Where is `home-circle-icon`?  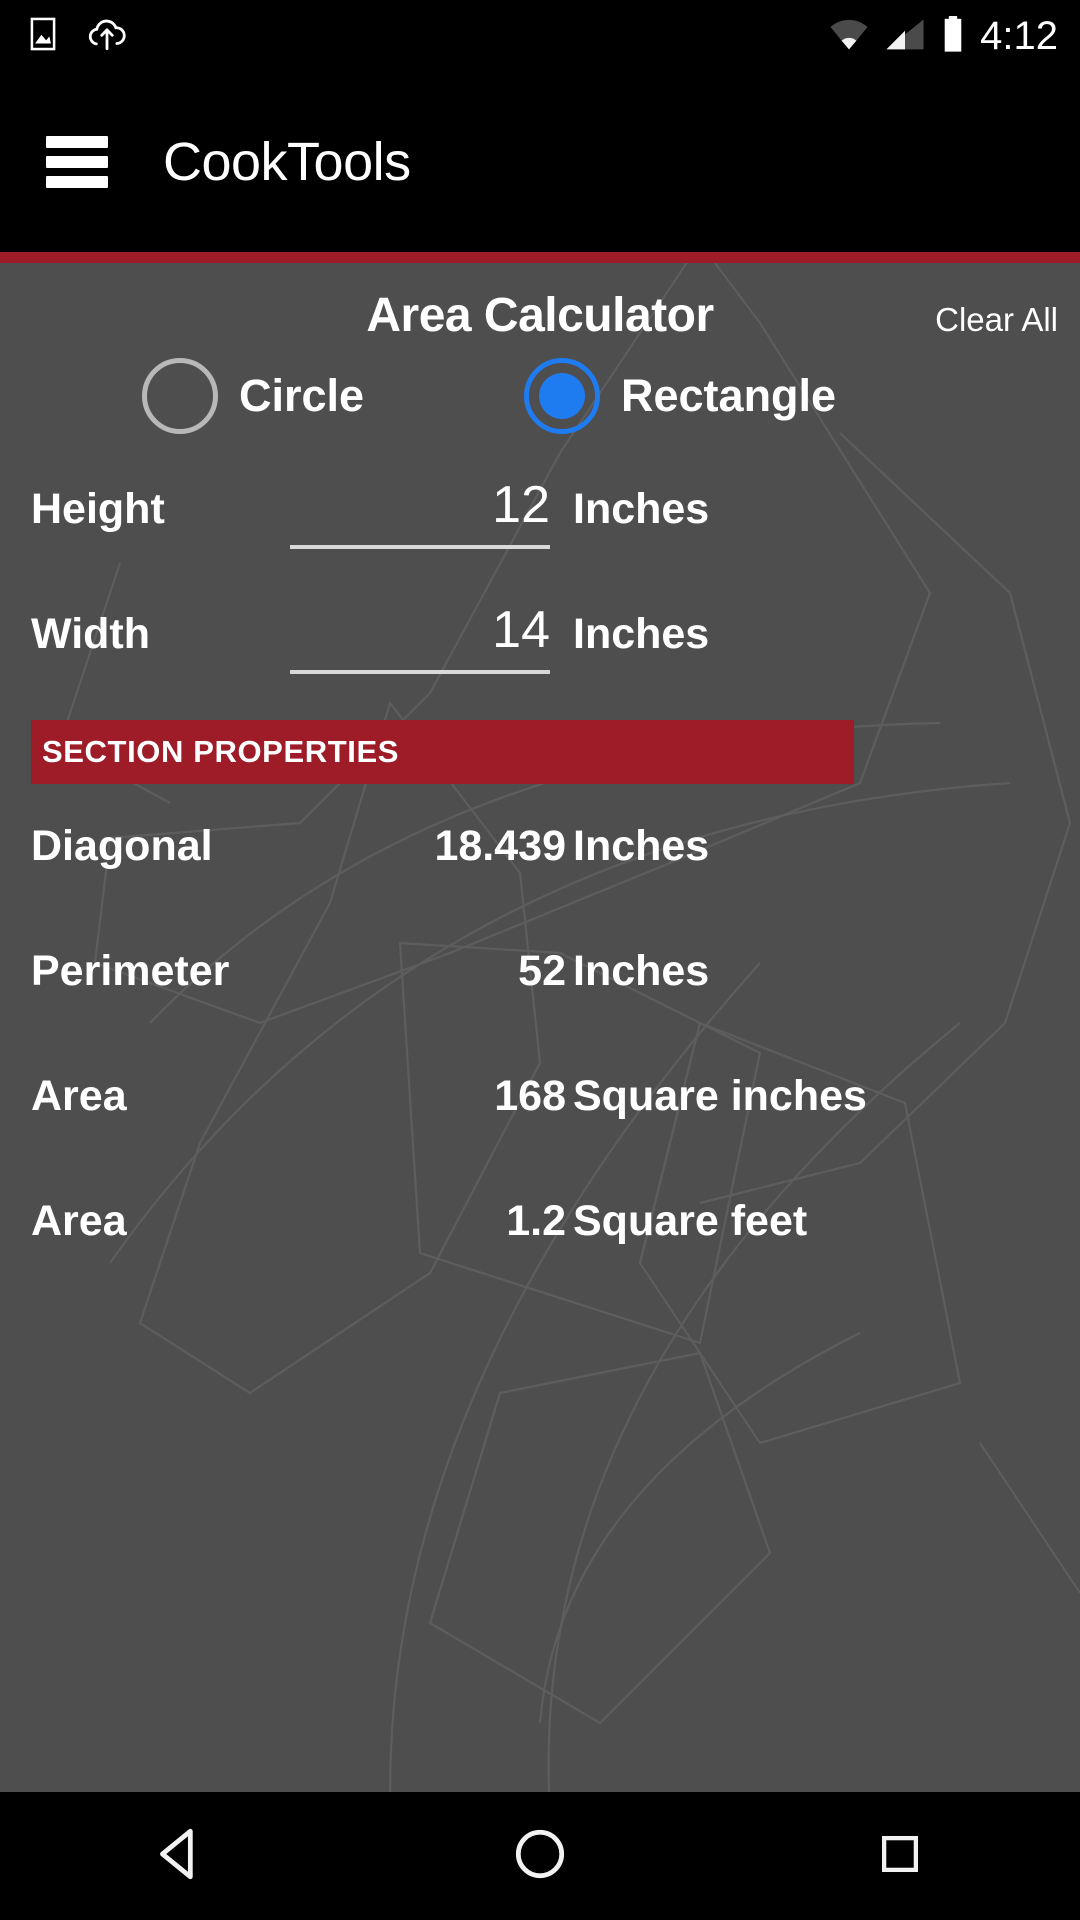
home-circle-icon is located at coordinates (540, 1856).